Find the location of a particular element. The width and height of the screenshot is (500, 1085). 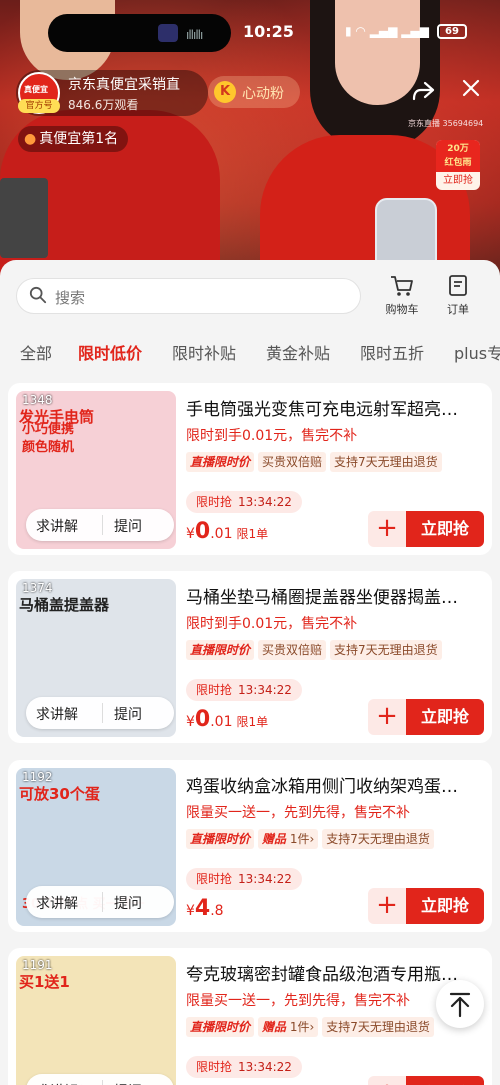

price-integer: 0 is located at coordinates (202, 719).